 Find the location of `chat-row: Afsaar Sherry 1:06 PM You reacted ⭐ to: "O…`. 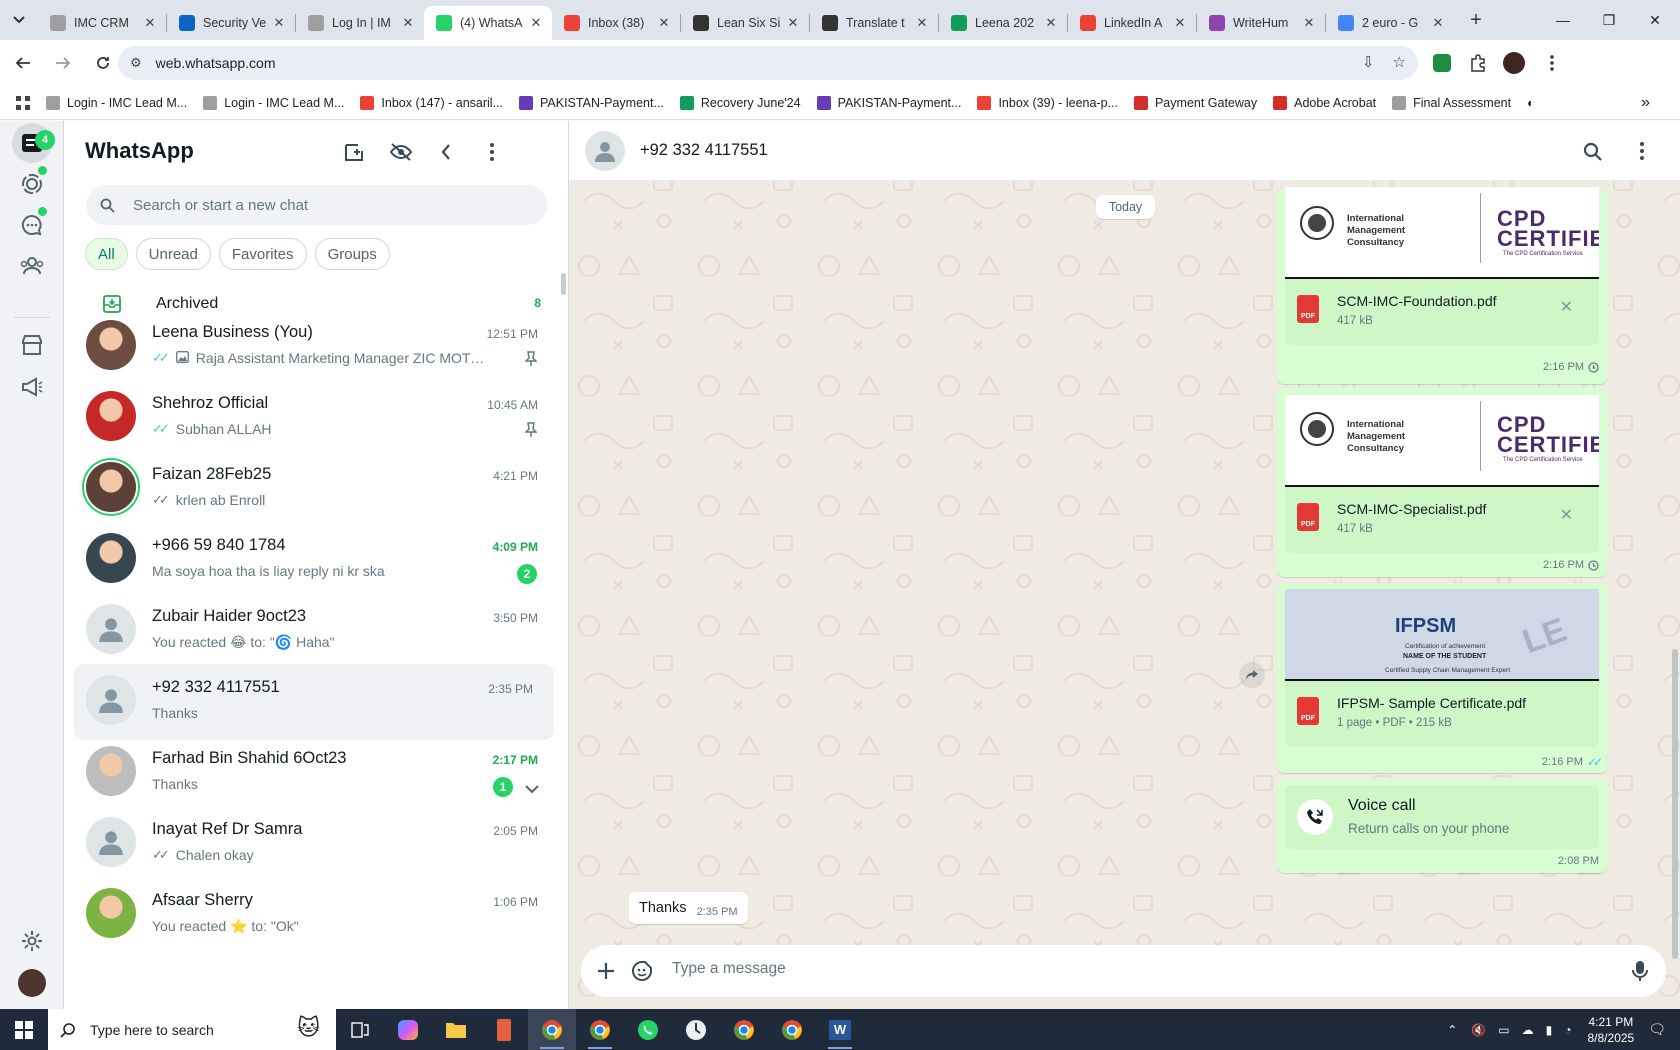

chat-row: Afsaar Sherry 1:06 PM You reacted ⭐ to: "O… is located at coordinates (316, 915).